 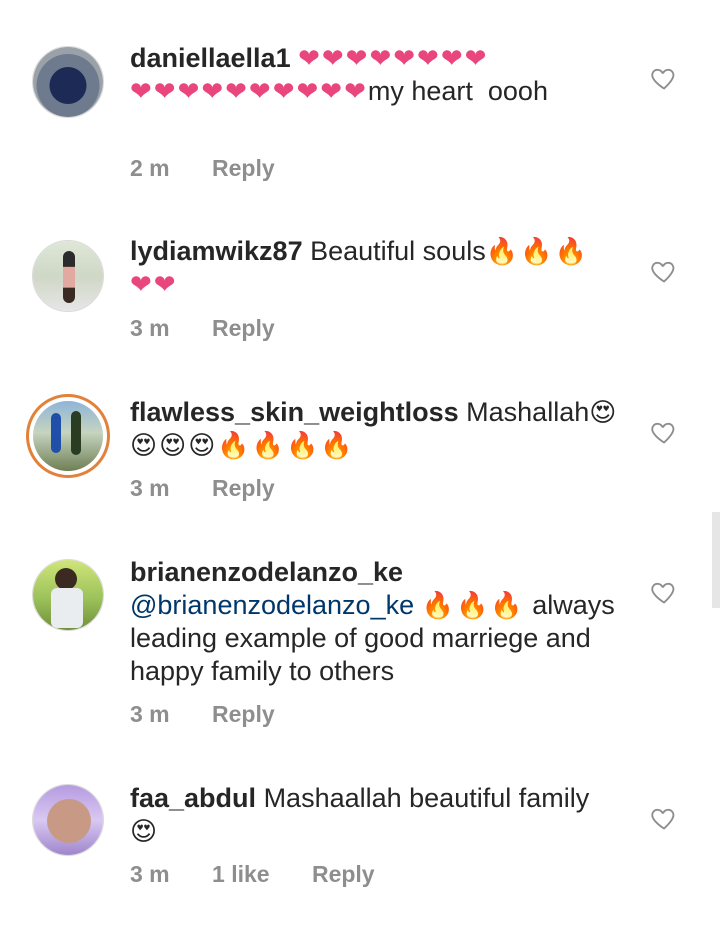 I want to click on comment-text: faa_abdul Mashaallah beautiful family 😍, so click(x=380, y=815).